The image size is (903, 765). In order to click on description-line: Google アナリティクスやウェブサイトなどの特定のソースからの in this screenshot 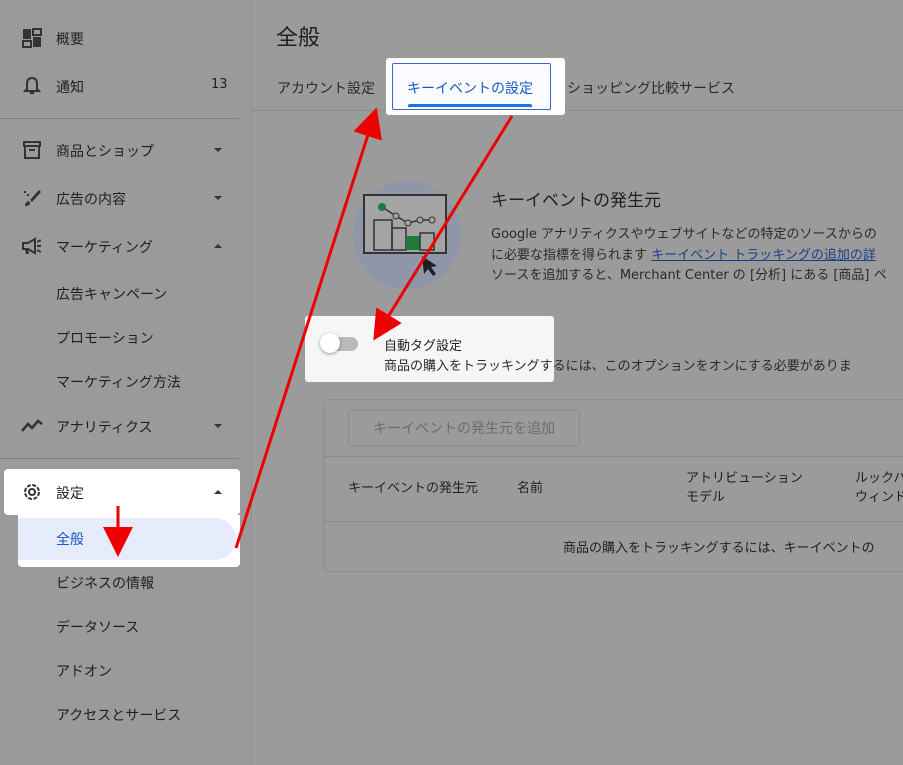, I will do `click(684, 234)`.